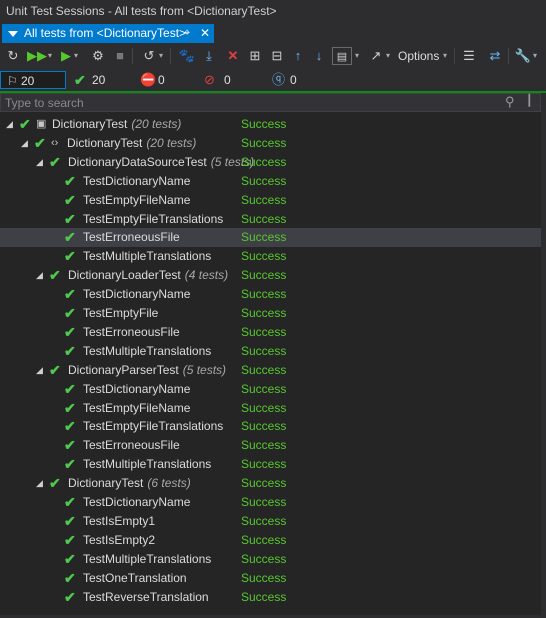 Image resolution: width=546 pixels, height=618 pixels. Describe the element at coordinates (469, 56) in the screenshot. I see `filter-icon: ☰` at that location.